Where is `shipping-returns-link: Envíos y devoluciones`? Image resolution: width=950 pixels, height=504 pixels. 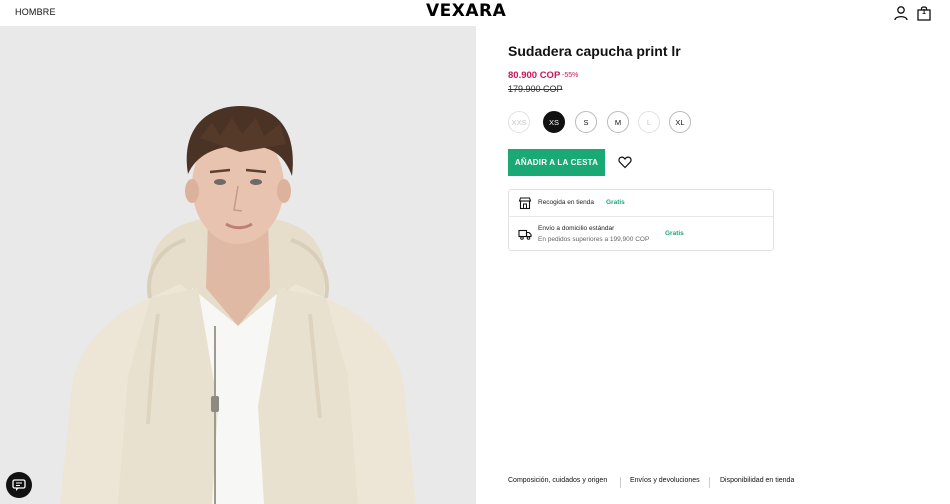
shipping-returns-link: Envíos y devoluciones is located at coordinates (665, 480).